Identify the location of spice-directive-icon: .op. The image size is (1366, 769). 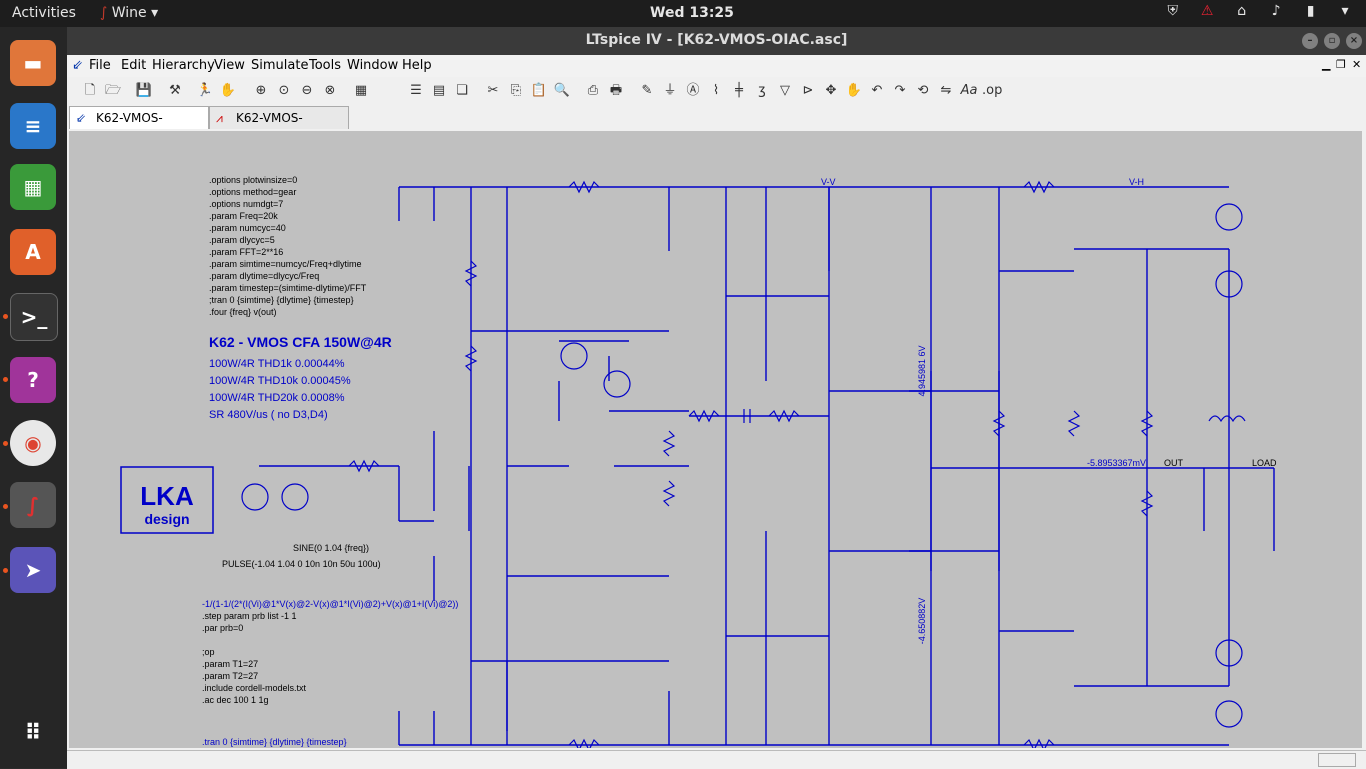
(992, 91).